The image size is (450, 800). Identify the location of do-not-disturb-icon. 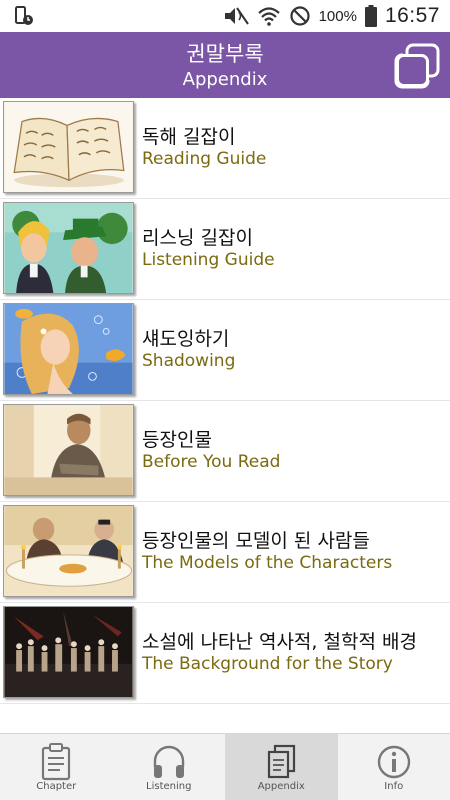
(299, 16).